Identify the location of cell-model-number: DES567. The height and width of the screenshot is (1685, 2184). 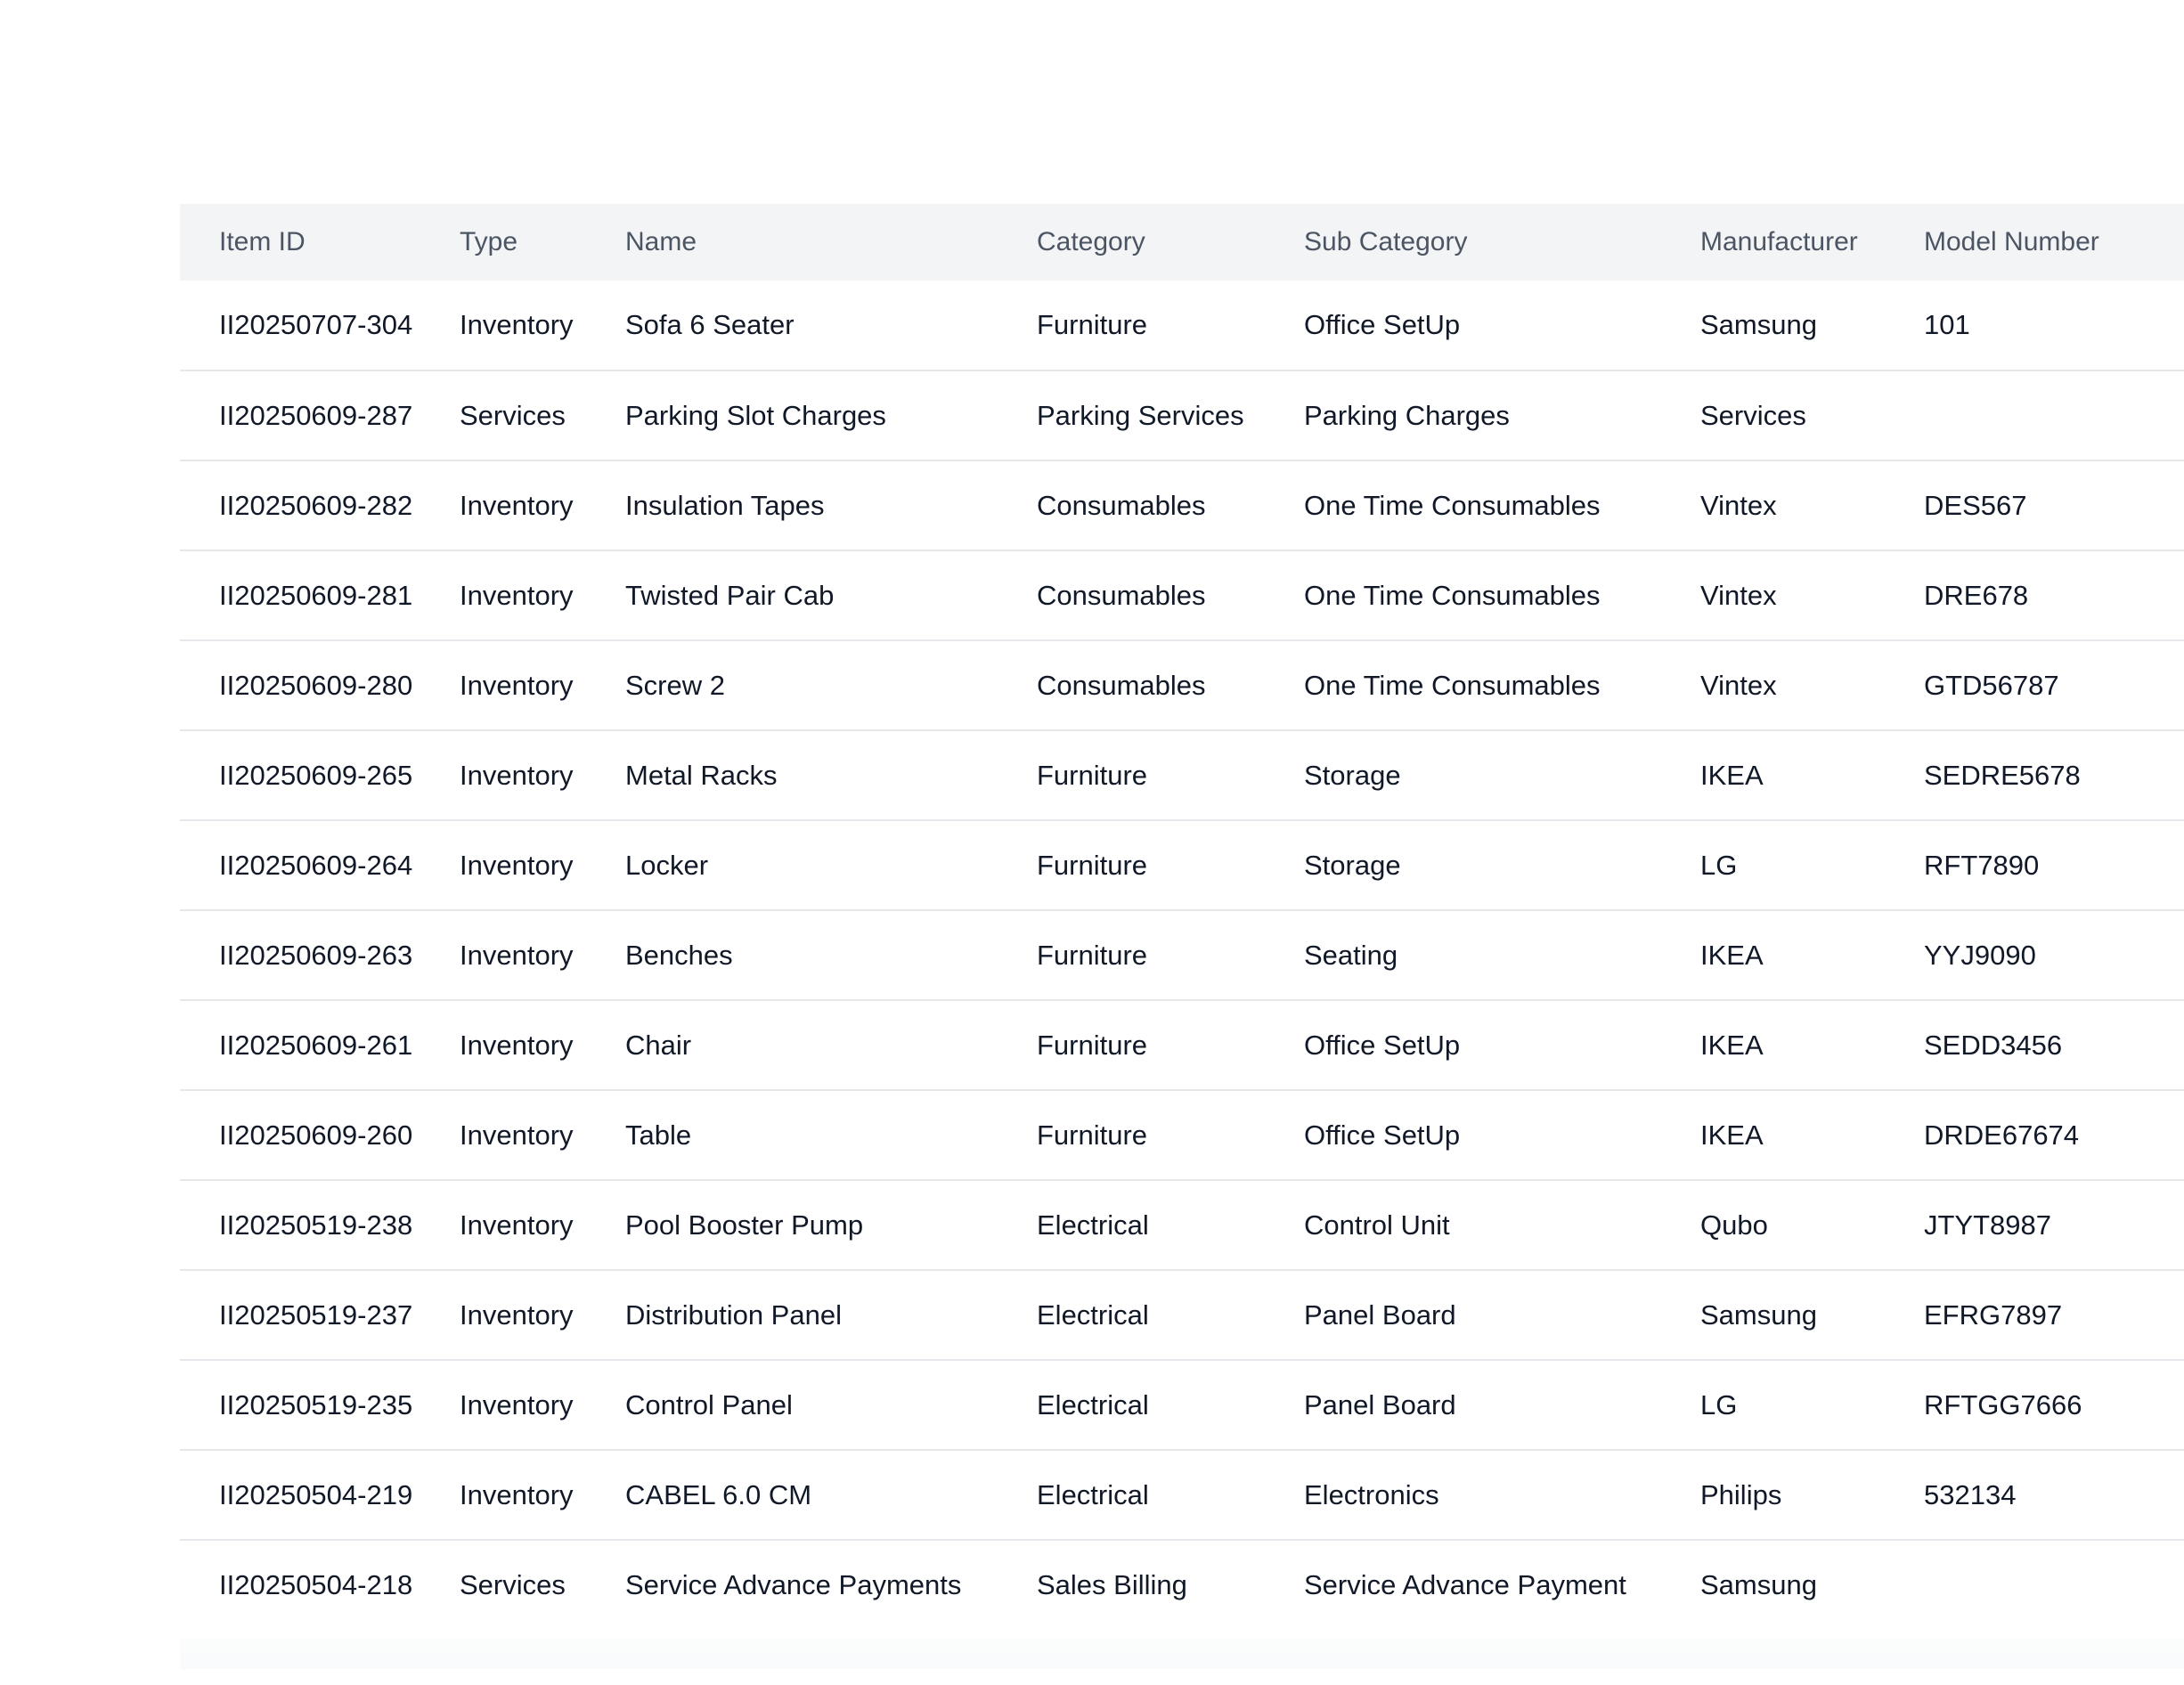
(1975, 505).